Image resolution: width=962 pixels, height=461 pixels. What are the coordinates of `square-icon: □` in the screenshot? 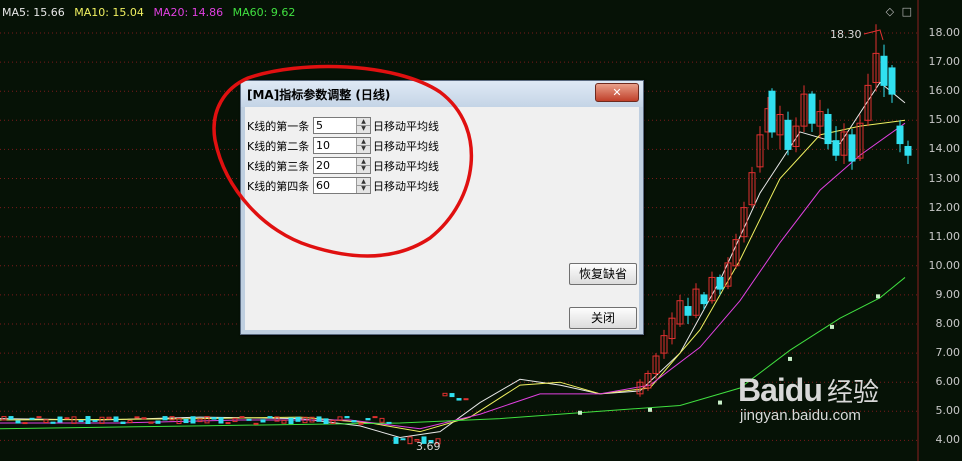 It's located at (907, 11).